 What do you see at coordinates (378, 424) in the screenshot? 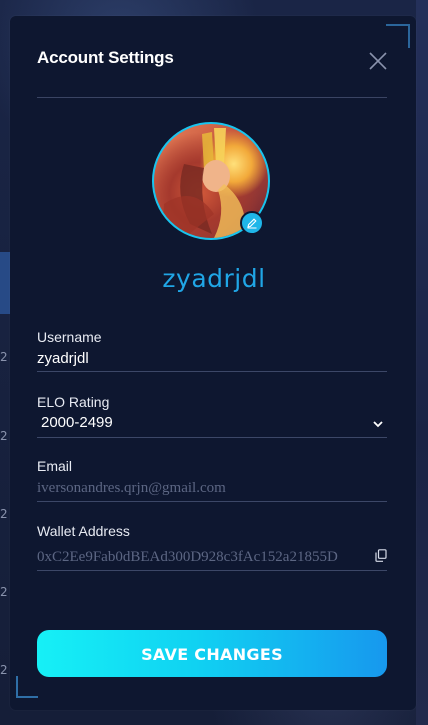
I see `chevron-down-icon` at bounding box center [378, 424].